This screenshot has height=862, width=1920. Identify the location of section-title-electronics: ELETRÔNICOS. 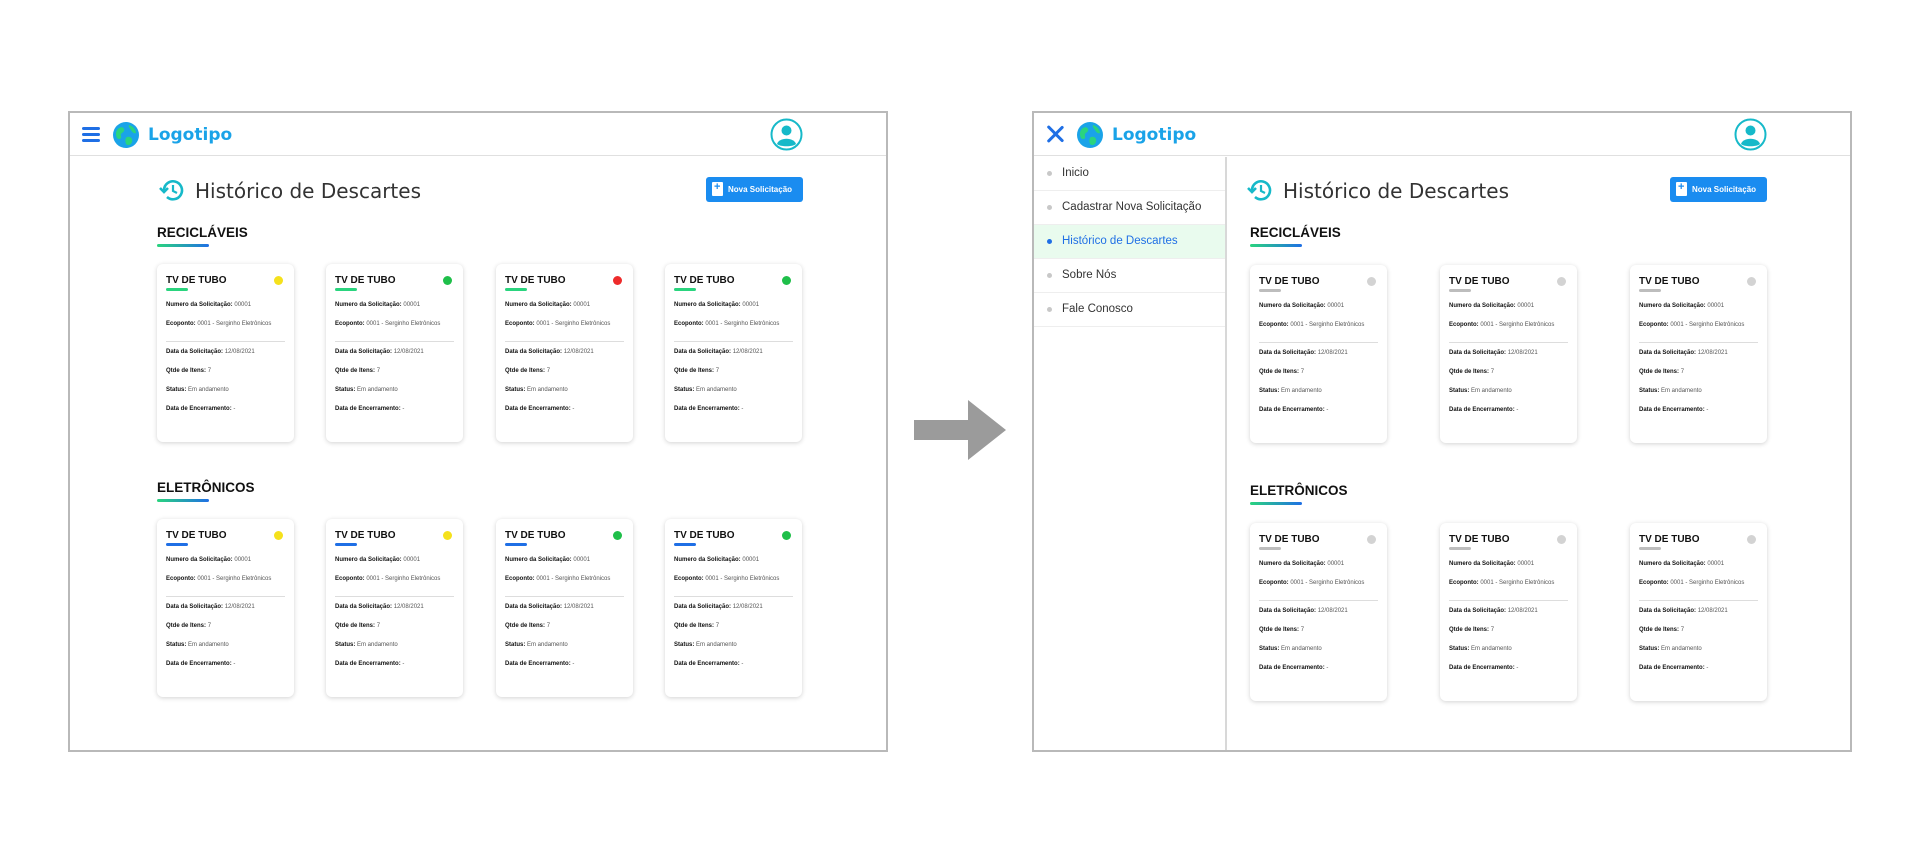
(1299, 494).